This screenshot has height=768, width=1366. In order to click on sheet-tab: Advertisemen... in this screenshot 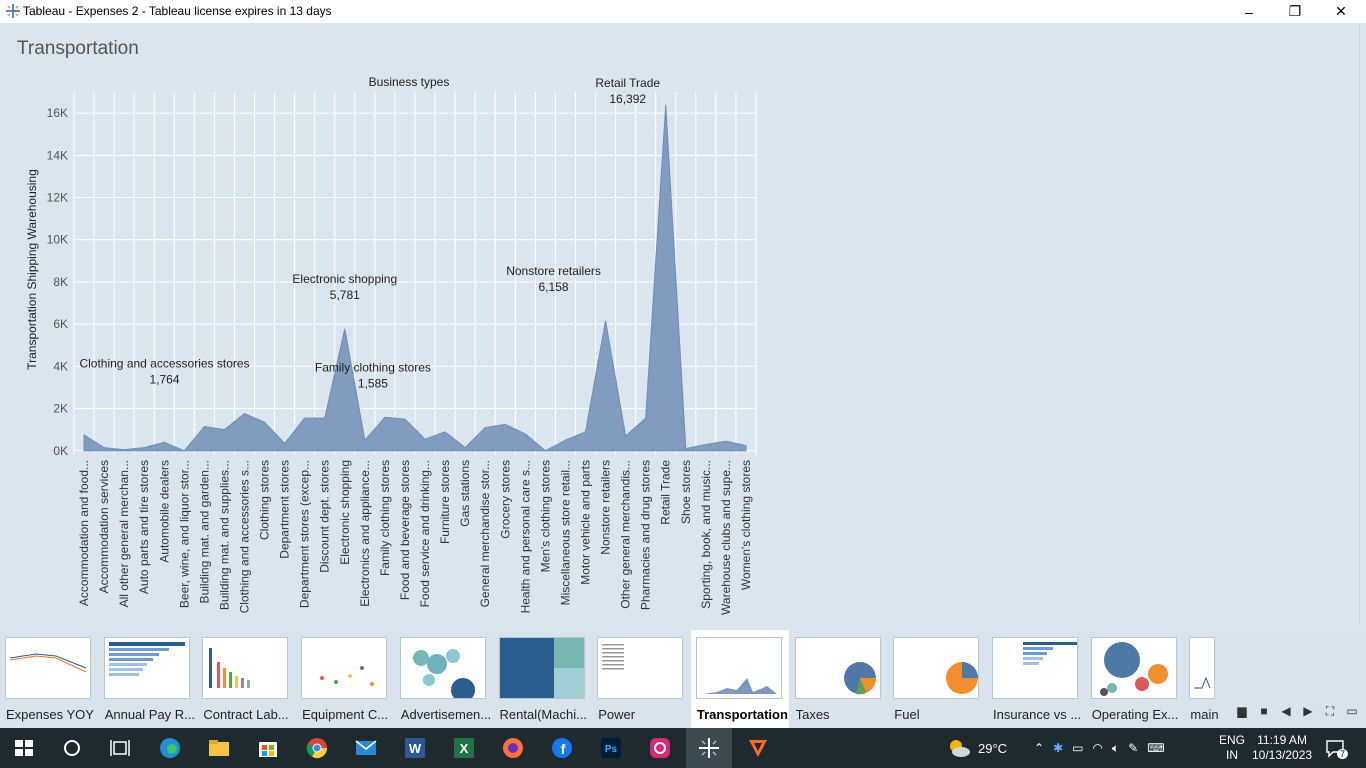, I will do `click(444, 679)`.